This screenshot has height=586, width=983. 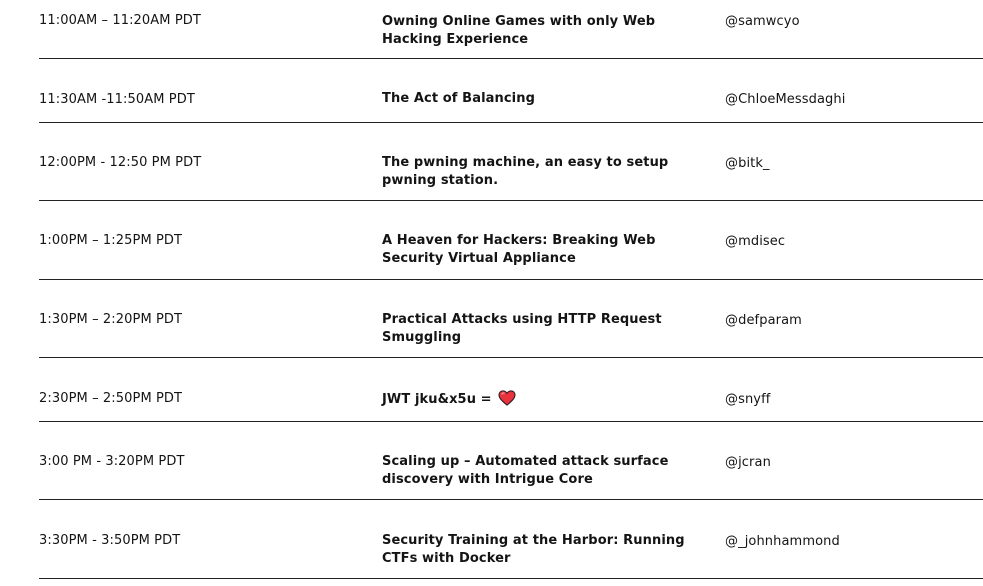 What do you see at coordinates (850, 400) in the screenshot?
I see `speaker-handle: @snyff` at bounding box center [850, 400].